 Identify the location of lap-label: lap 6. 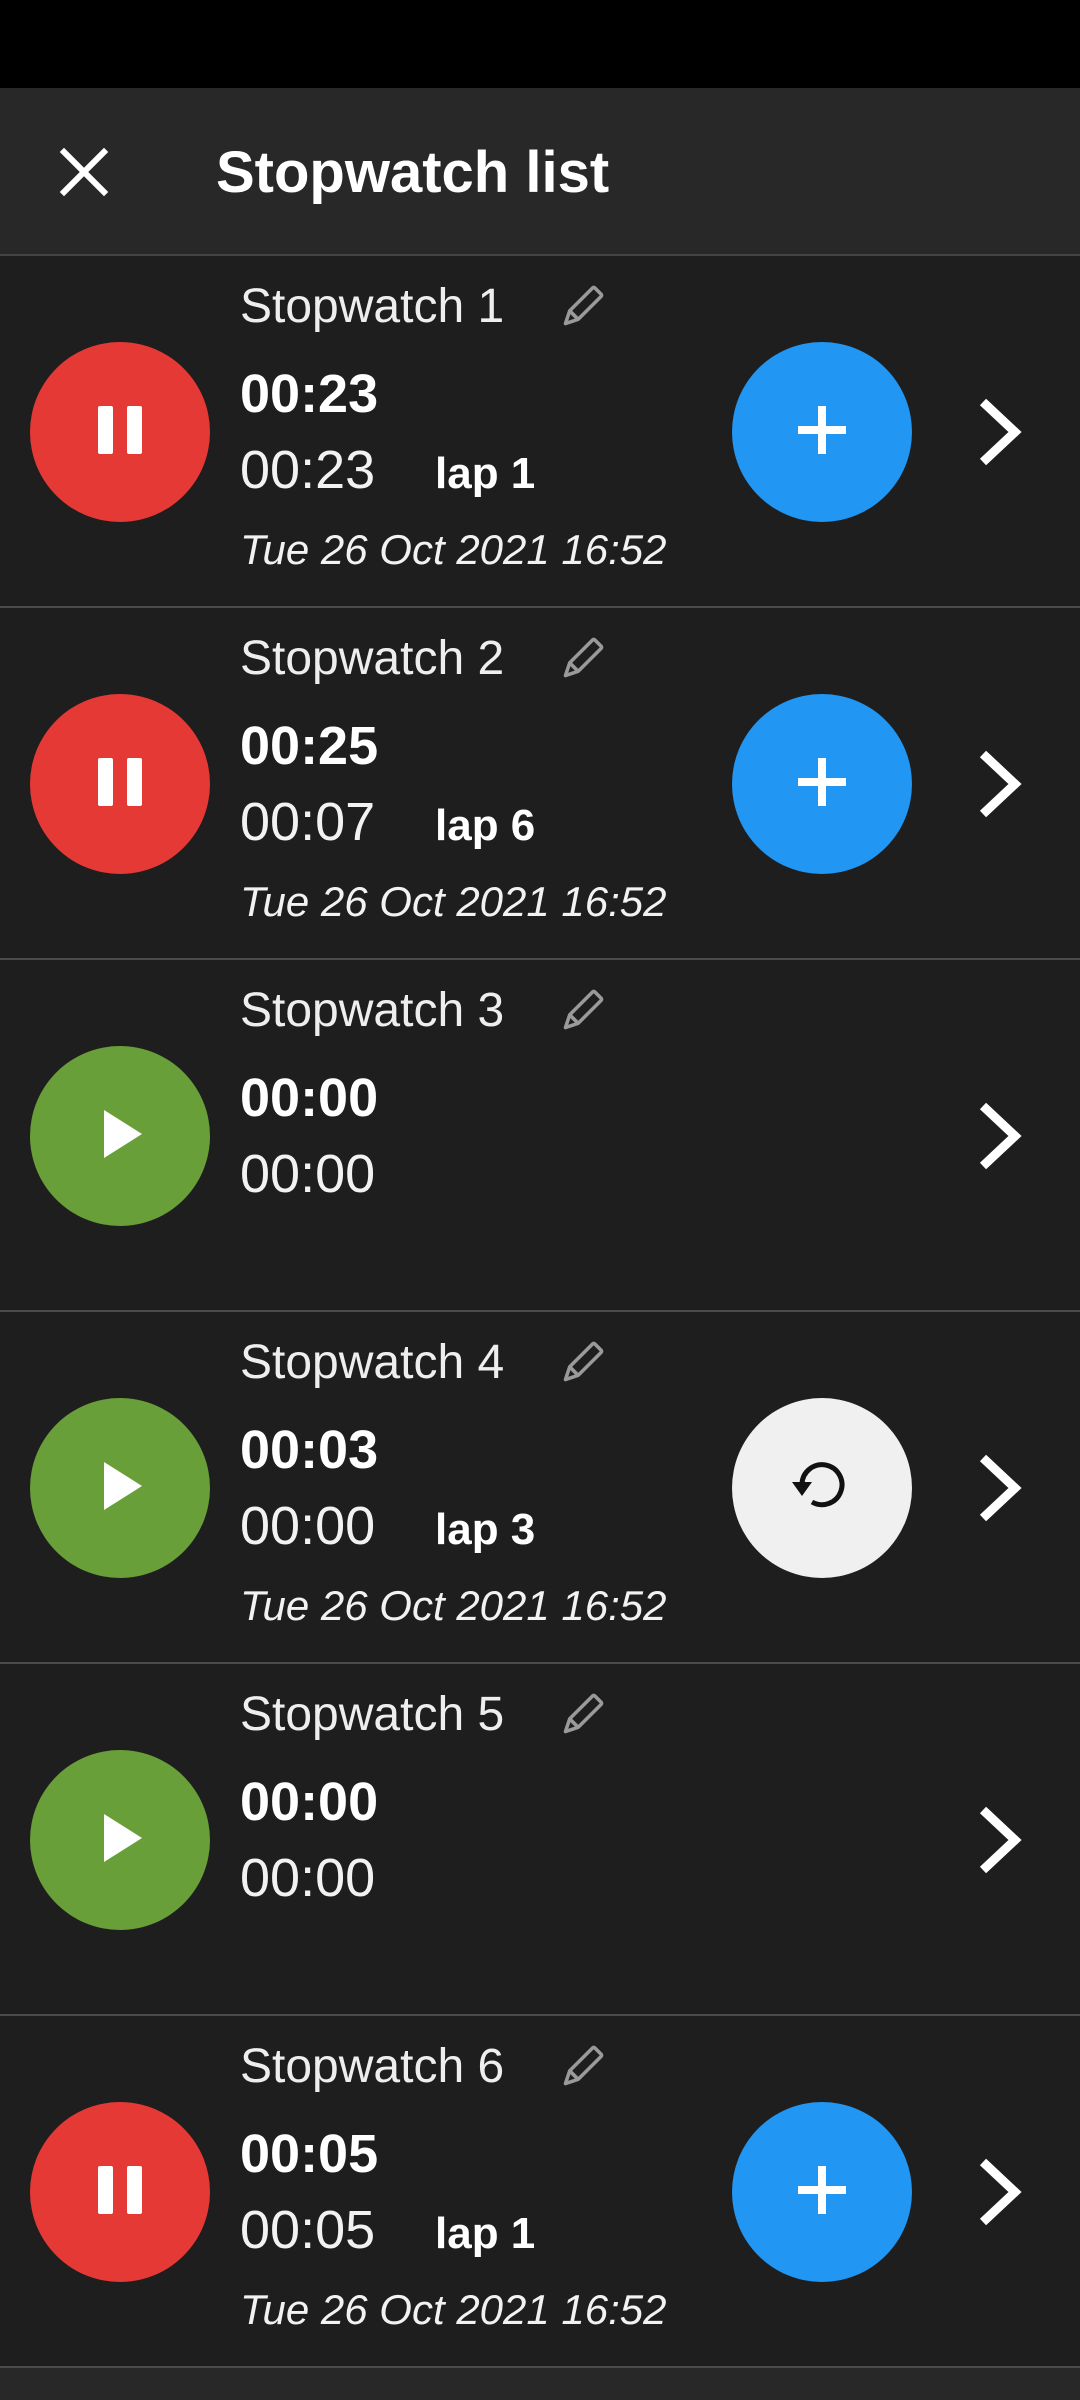
(485, 825).